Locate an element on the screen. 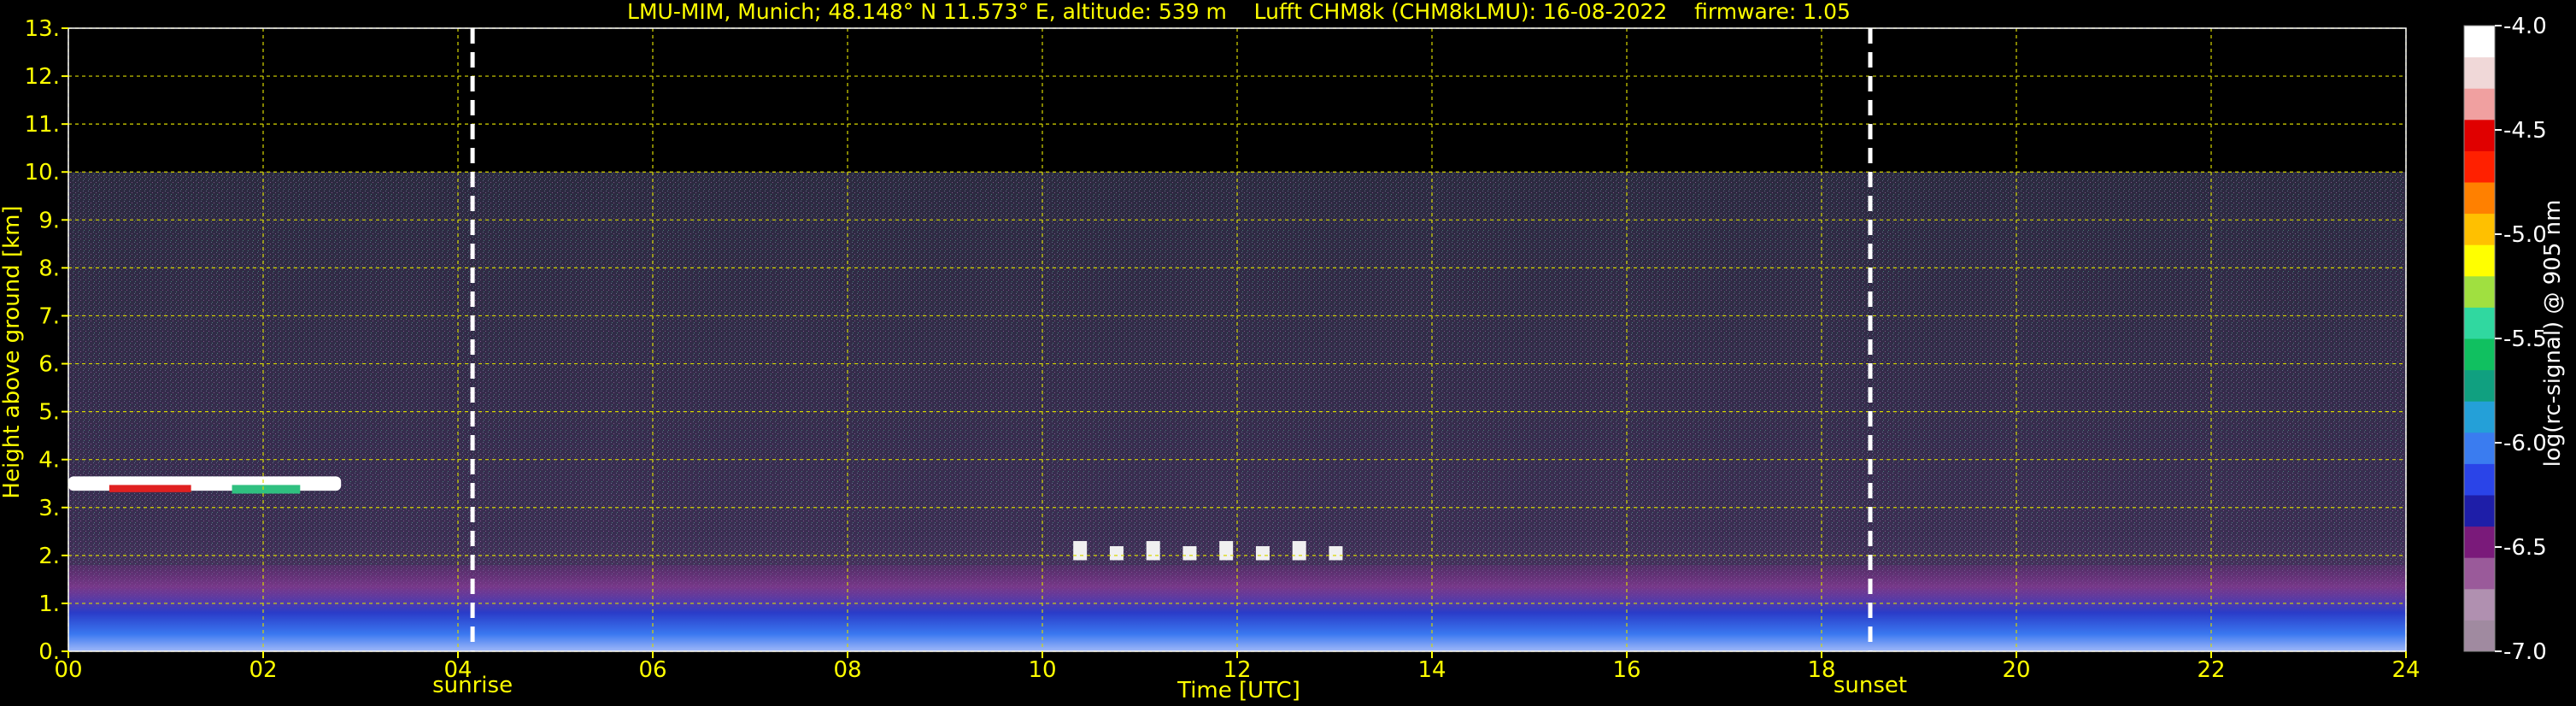 The image size is (2576, 706). colorbar-tick-label: -4.0 is located at coordinates (2525, 26).